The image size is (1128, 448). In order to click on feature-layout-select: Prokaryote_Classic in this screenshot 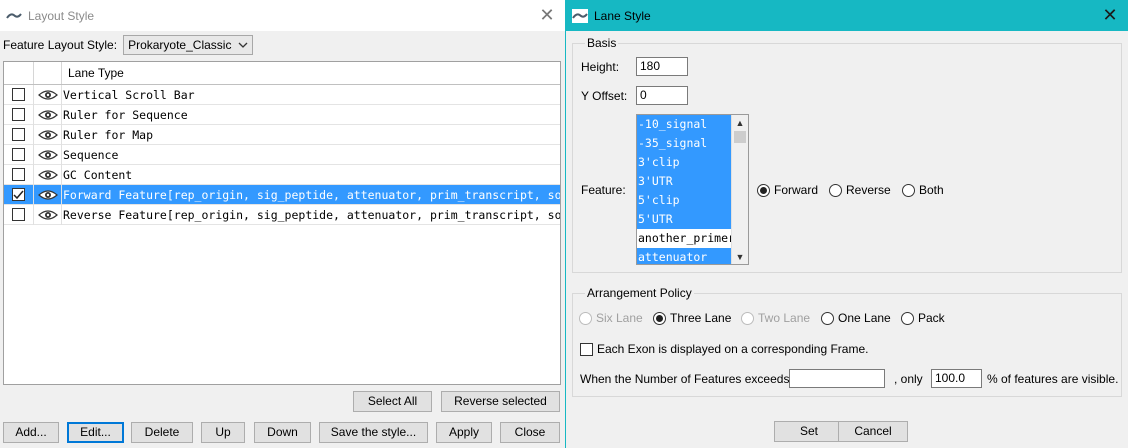, I will do `click(188, 45)`.